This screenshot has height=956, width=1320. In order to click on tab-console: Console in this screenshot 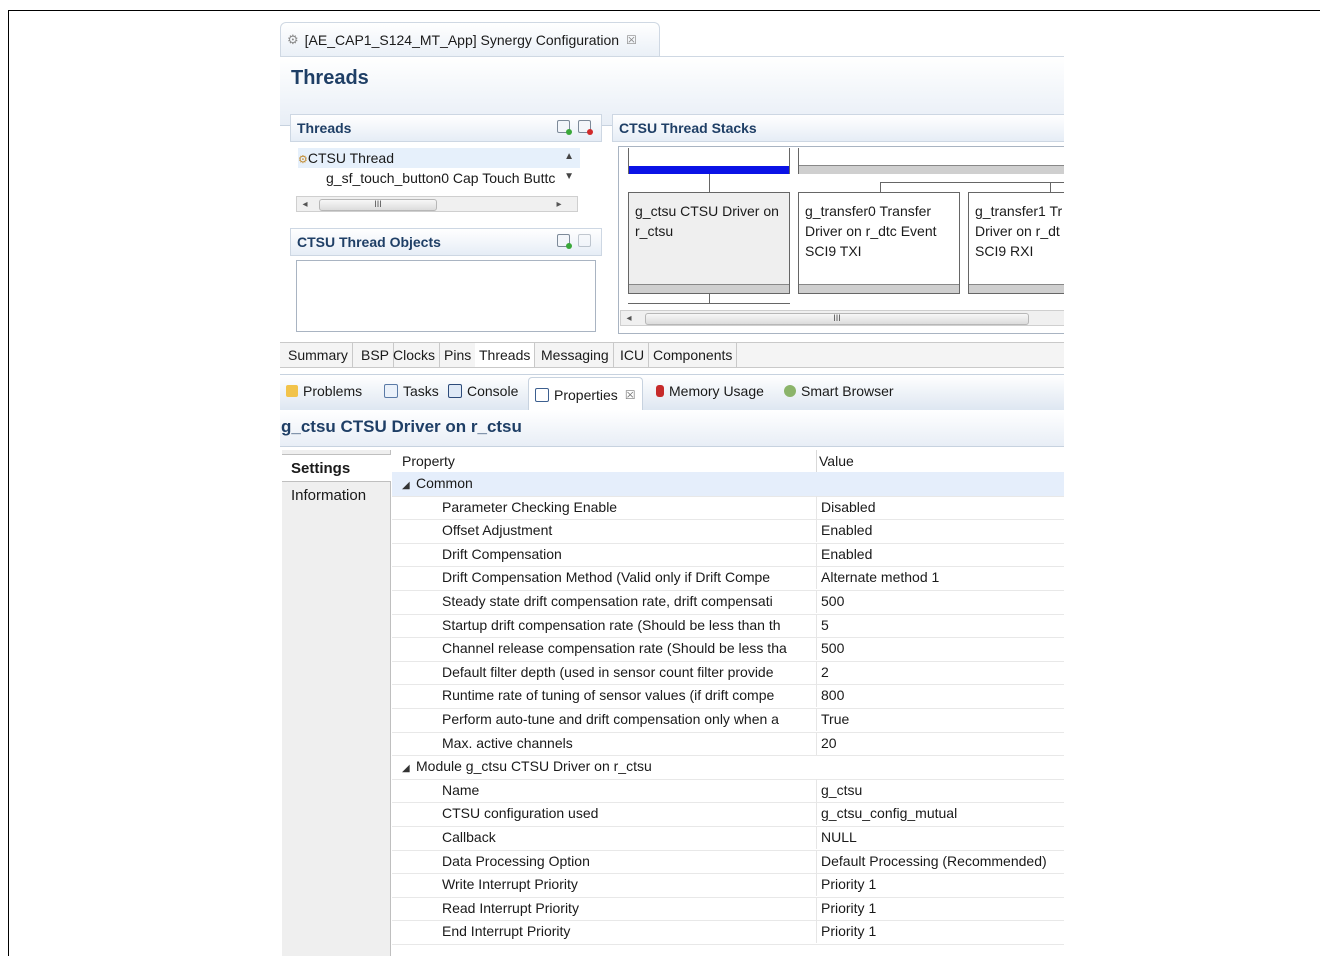, I will do `click(483, 391)`.